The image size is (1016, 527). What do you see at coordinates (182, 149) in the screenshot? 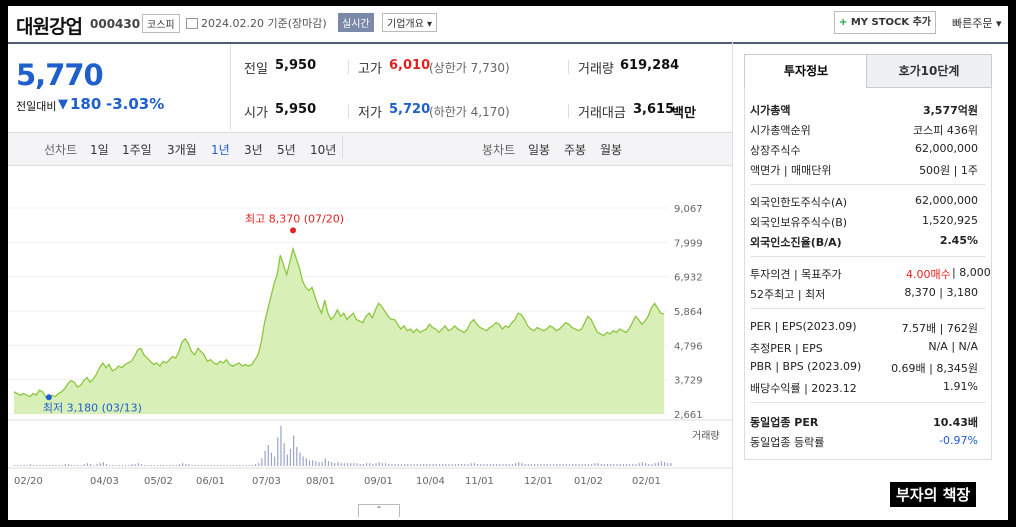
I see `period-3m: 3개월` at bounding box center [182, 149].